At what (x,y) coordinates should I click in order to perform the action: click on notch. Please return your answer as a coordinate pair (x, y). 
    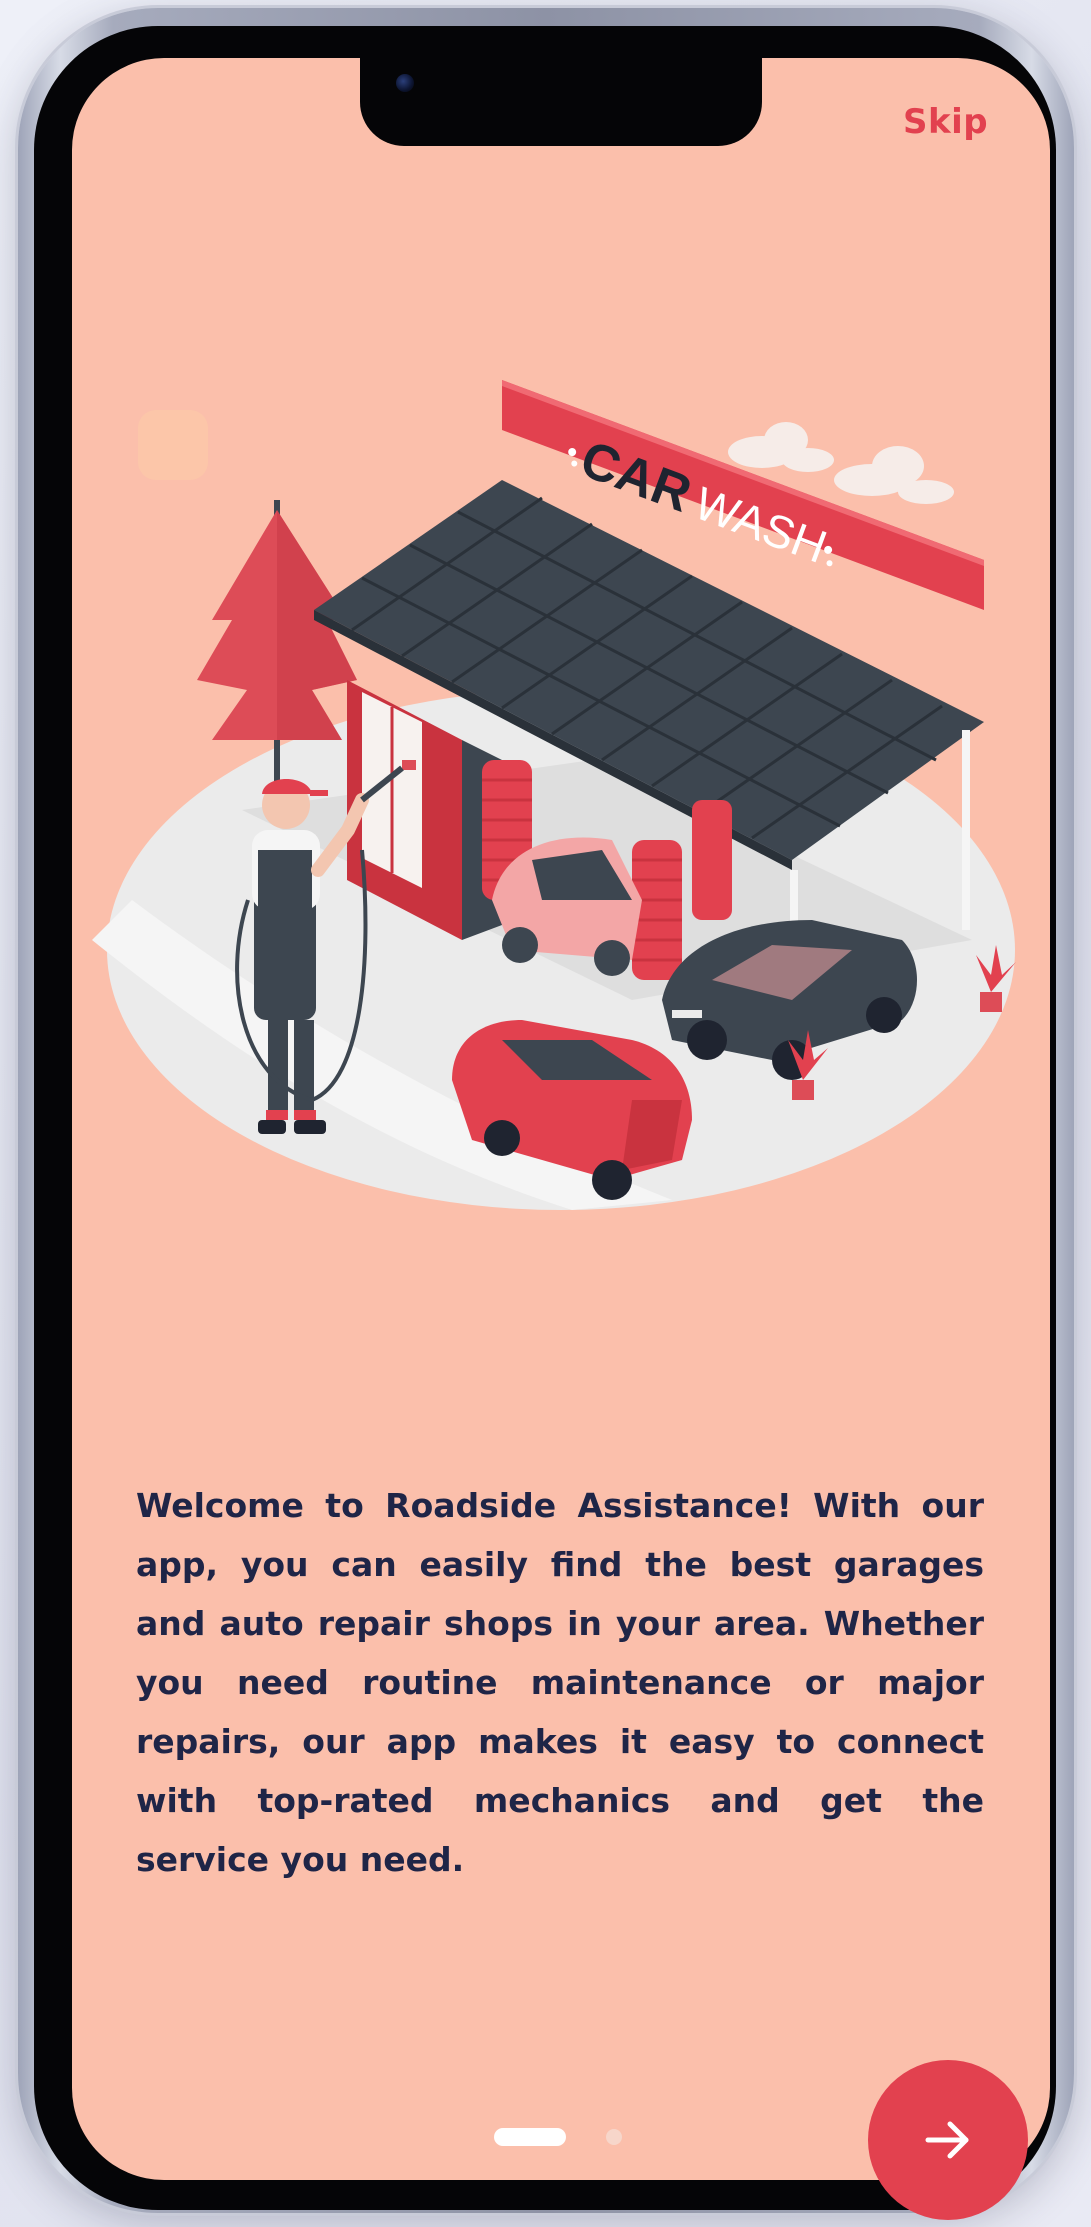
    Looking at the image, I should click on (561, 102).